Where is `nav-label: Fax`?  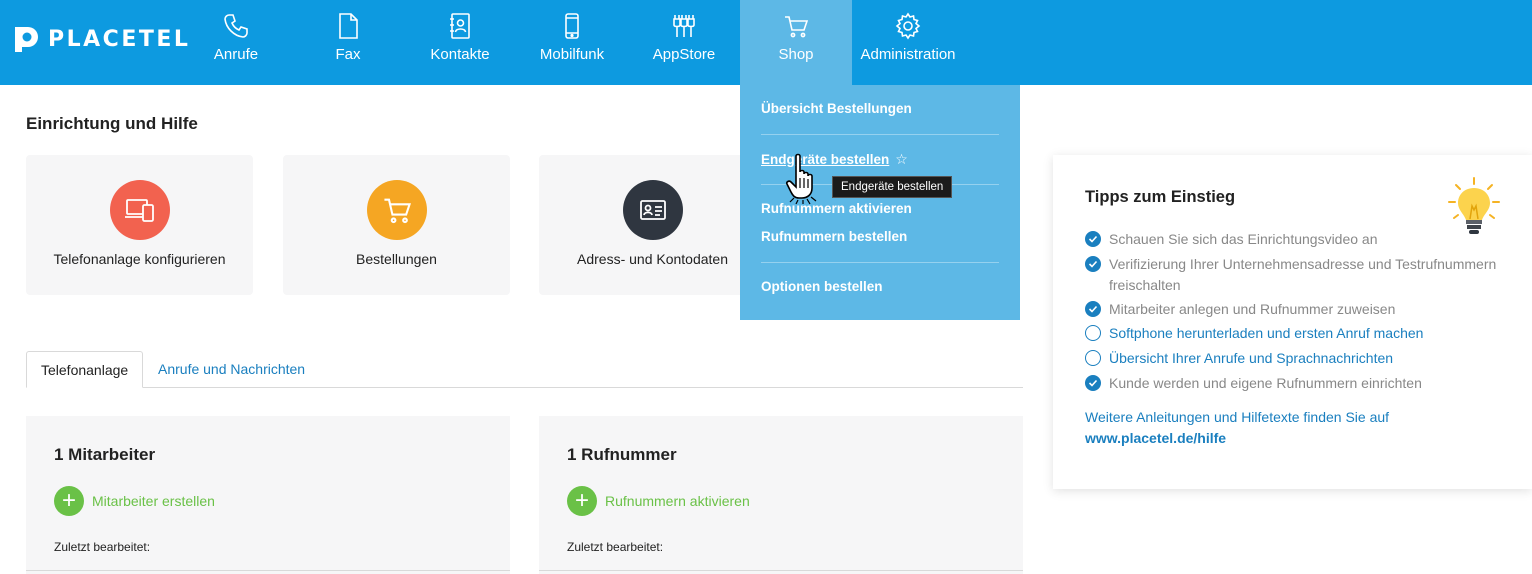
nav-label: Fax is located at coordinates (348, 54).